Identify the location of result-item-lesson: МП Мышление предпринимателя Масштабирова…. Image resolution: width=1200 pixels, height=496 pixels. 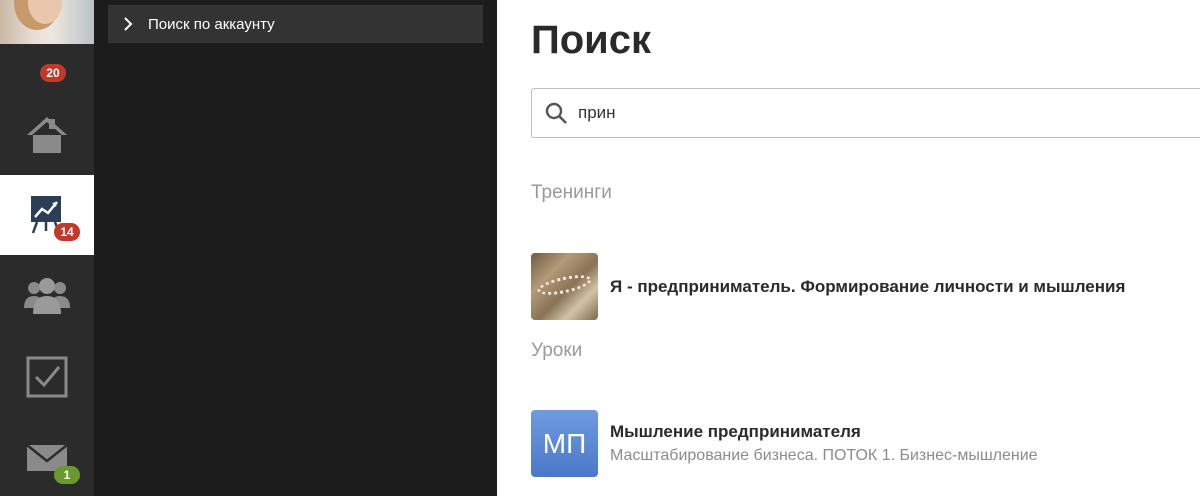
(784, 443).